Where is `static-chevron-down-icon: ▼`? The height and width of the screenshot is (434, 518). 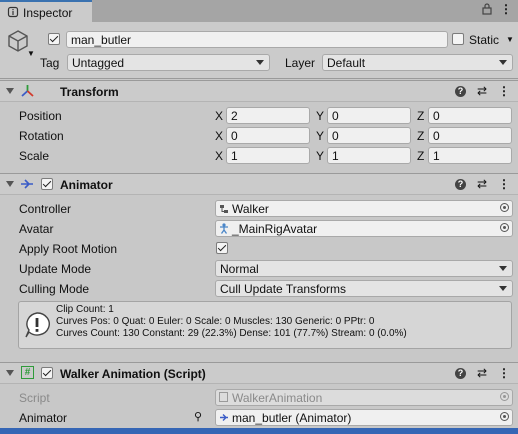
static-chevron-down-icon: ▼ is located at coordinates (510, 39).